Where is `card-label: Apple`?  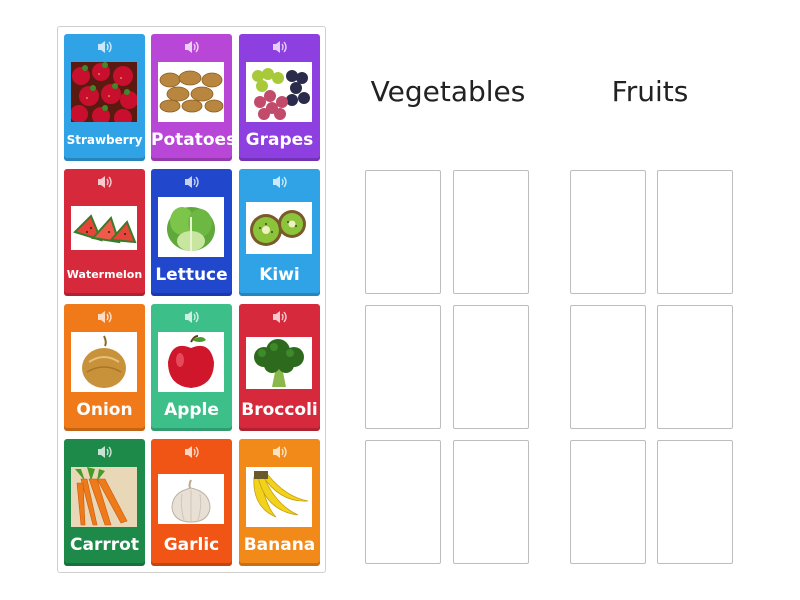 card-label: Apple is located at coordinates (191, 410).